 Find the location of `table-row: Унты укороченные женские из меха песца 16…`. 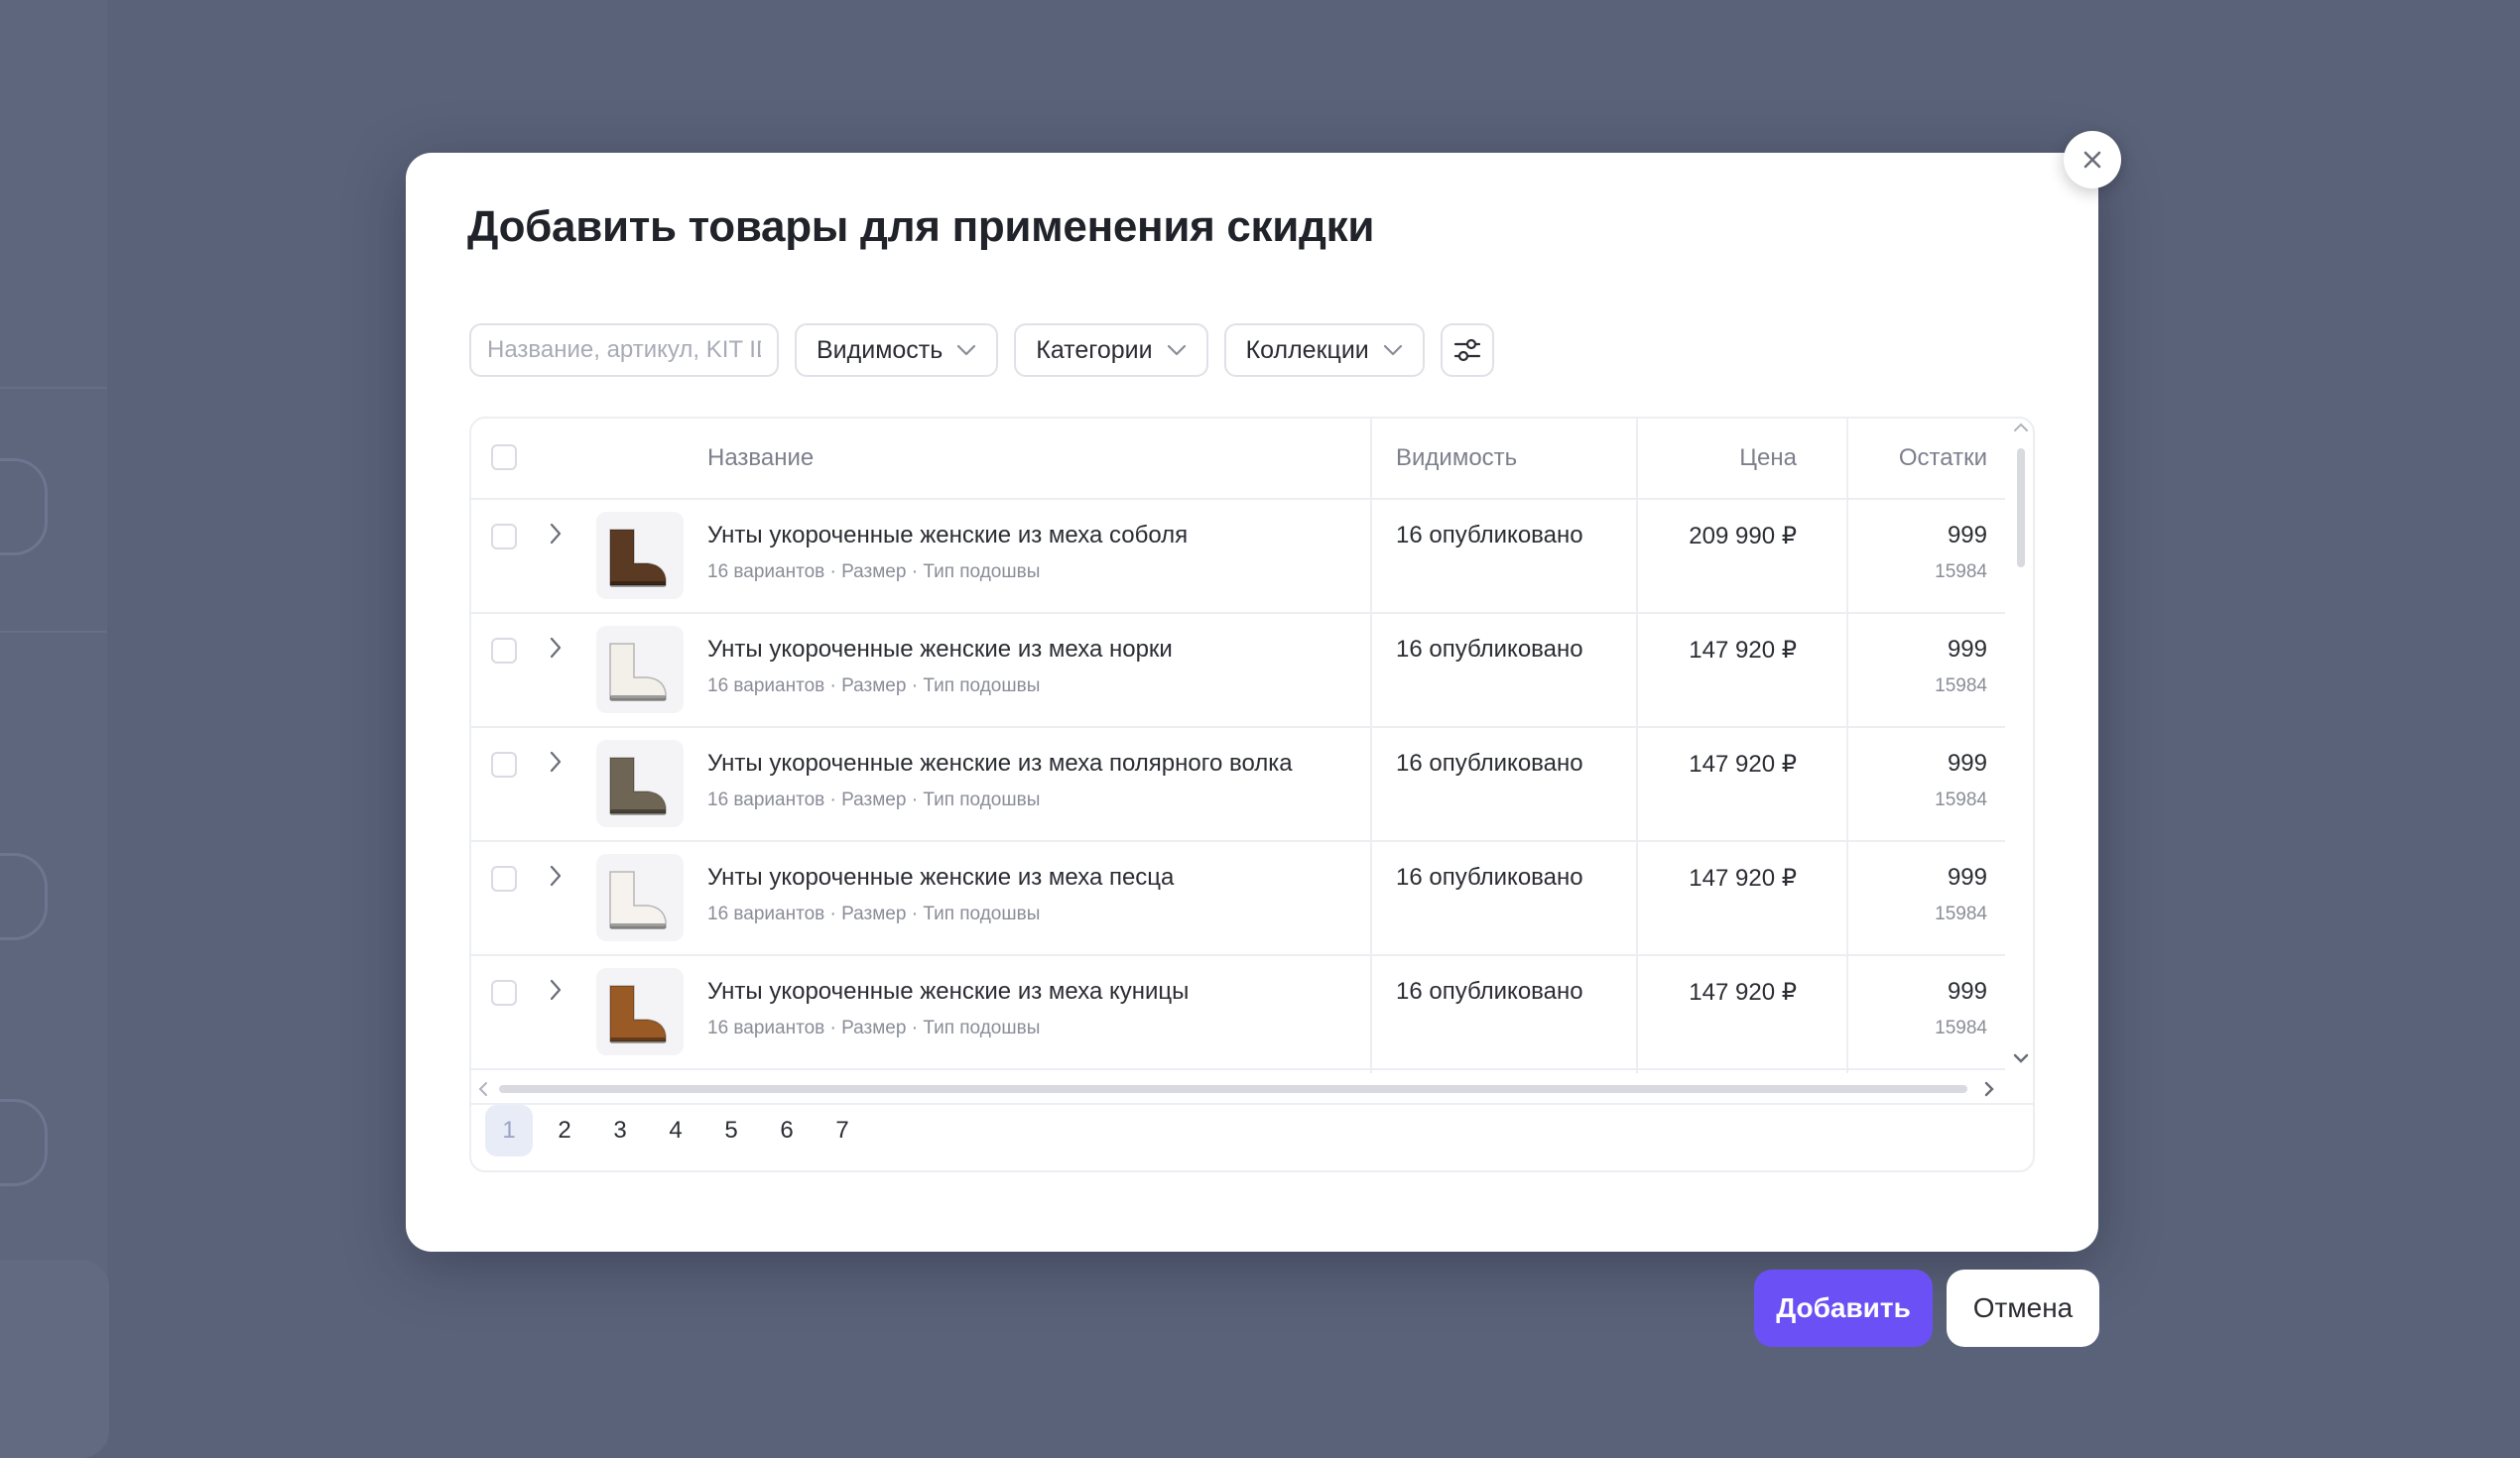

table-row: Унты укороченные женские из меха песца 16… is located at coordinates (1238, 898).